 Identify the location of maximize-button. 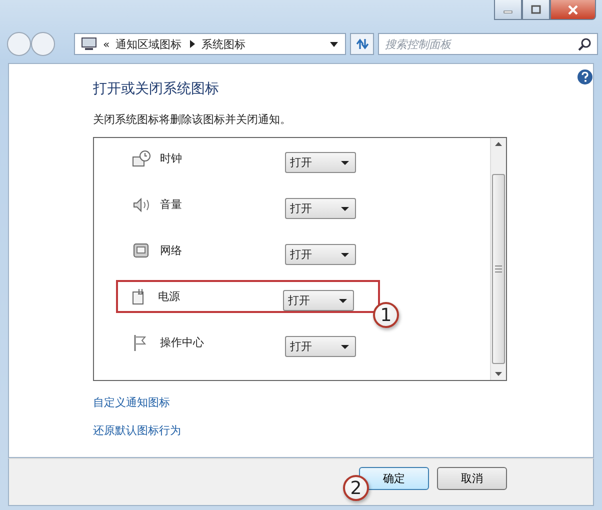
(536, 10).